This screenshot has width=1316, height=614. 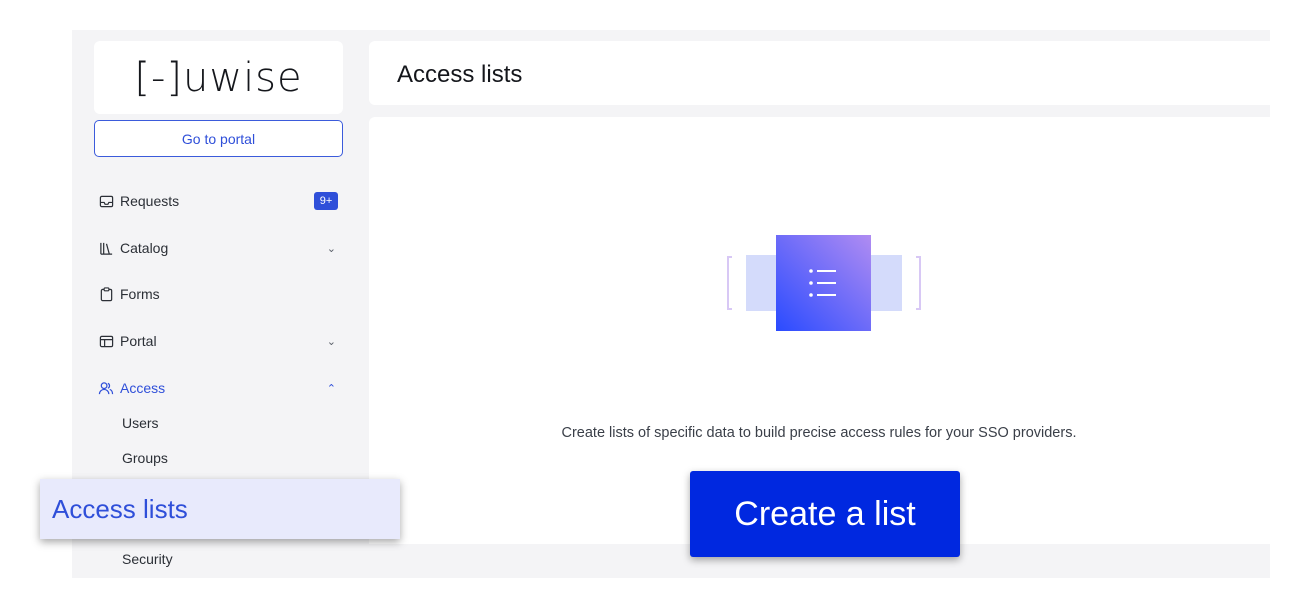 What do you see at coordinates (138, 341) in the screenshot?
I see `sidebar-item-label: Portal` at bounding box center [138, 341].